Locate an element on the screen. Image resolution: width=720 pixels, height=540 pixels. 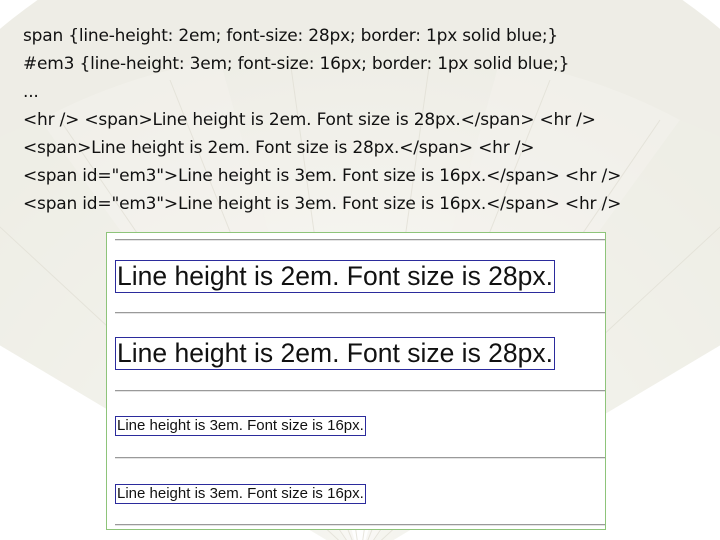
span-line-height-2em-second: Line height is 2em. Font size is 28px. is located at coordinates (335, 353).